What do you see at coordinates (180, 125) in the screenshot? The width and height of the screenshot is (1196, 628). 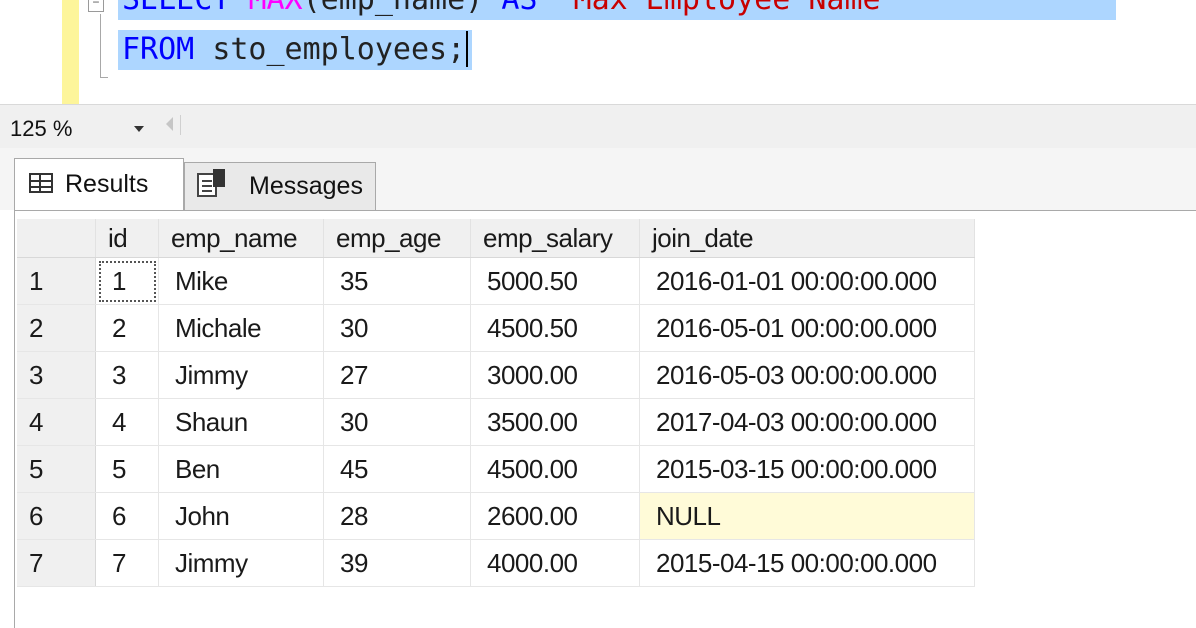 I see `scrollbar-divider` at bounding box center [180, 125].